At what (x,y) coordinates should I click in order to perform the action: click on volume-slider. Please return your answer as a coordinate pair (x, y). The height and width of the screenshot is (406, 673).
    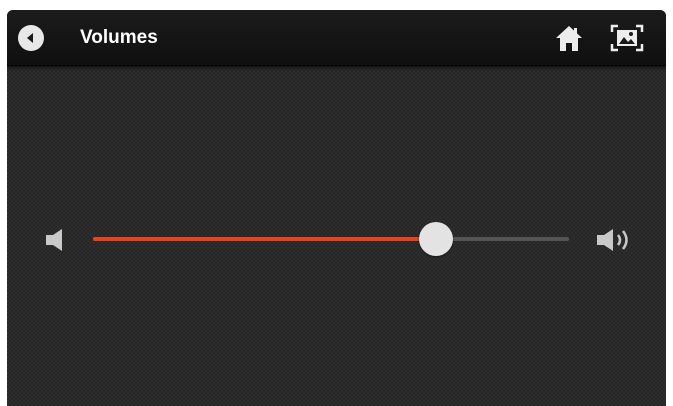
    Looking at the image, I should click on (331, 239).